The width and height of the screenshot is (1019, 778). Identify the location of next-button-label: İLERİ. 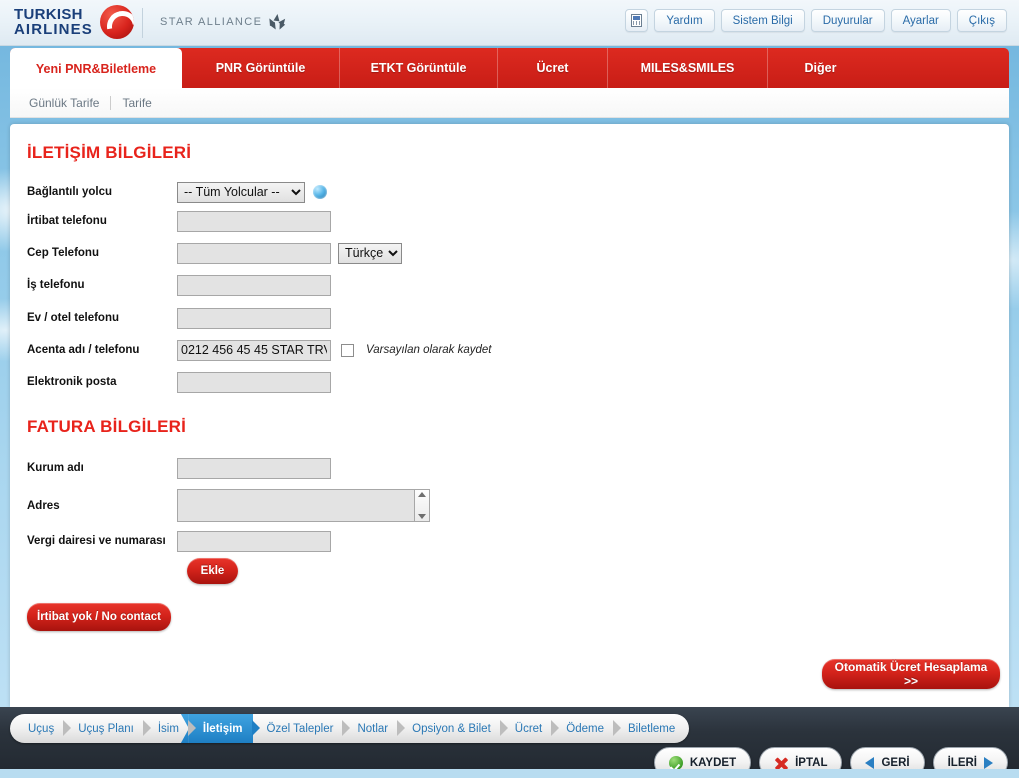
(962, 762).